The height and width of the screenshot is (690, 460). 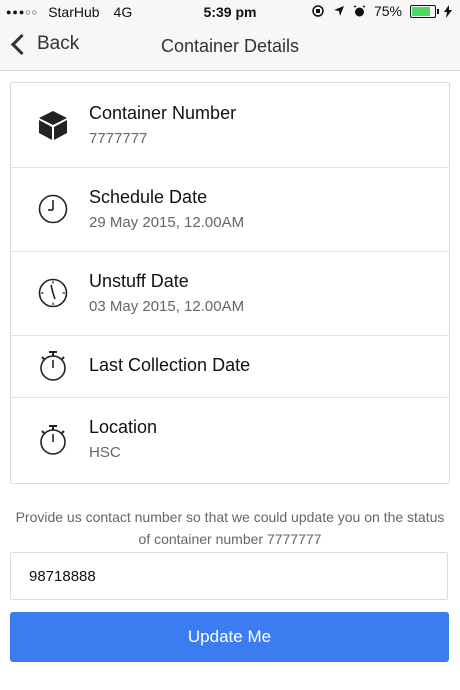 I want to click on detail-value: 29 May 2015, 12.00AM, so click(x=167, y=222).